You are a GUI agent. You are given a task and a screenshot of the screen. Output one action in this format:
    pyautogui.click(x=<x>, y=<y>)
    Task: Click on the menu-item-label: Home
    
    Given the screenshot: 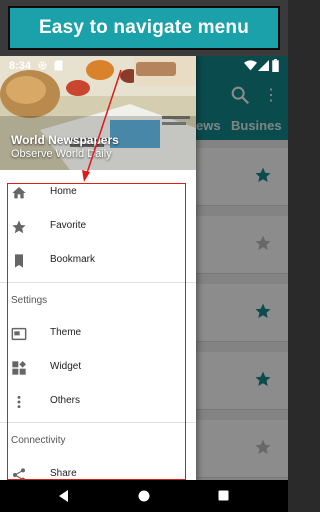 What is the action you would take?
    pyautogui.click(x=63, y=191)
    